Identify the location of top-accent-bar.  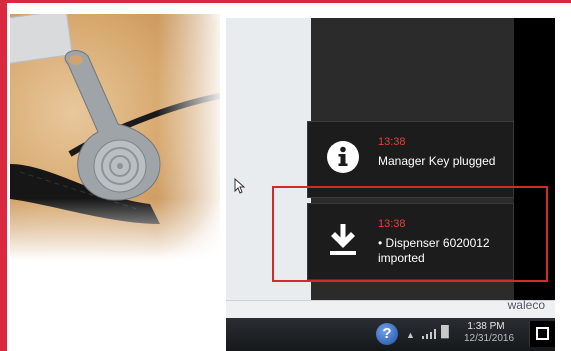
(285, 1).